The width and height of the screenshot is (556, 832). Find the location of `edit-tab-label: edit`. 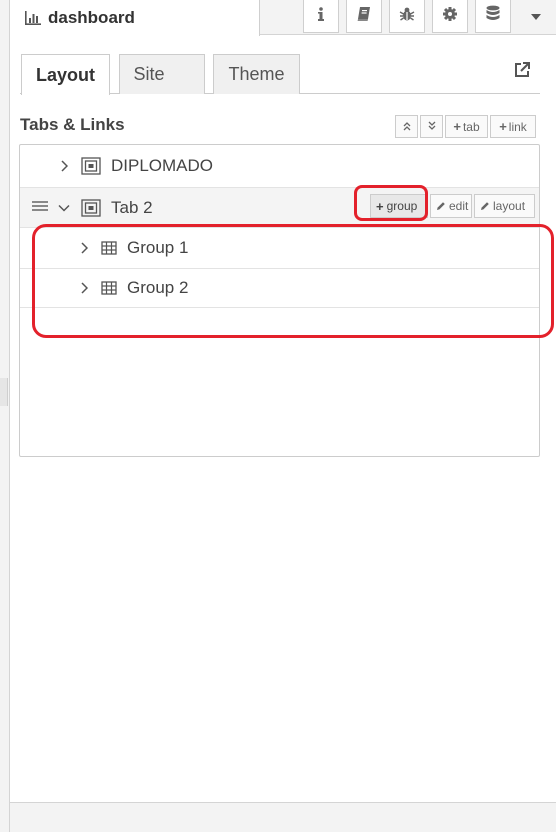

edit-tab-label: edit is located at coordinates (459, 206).